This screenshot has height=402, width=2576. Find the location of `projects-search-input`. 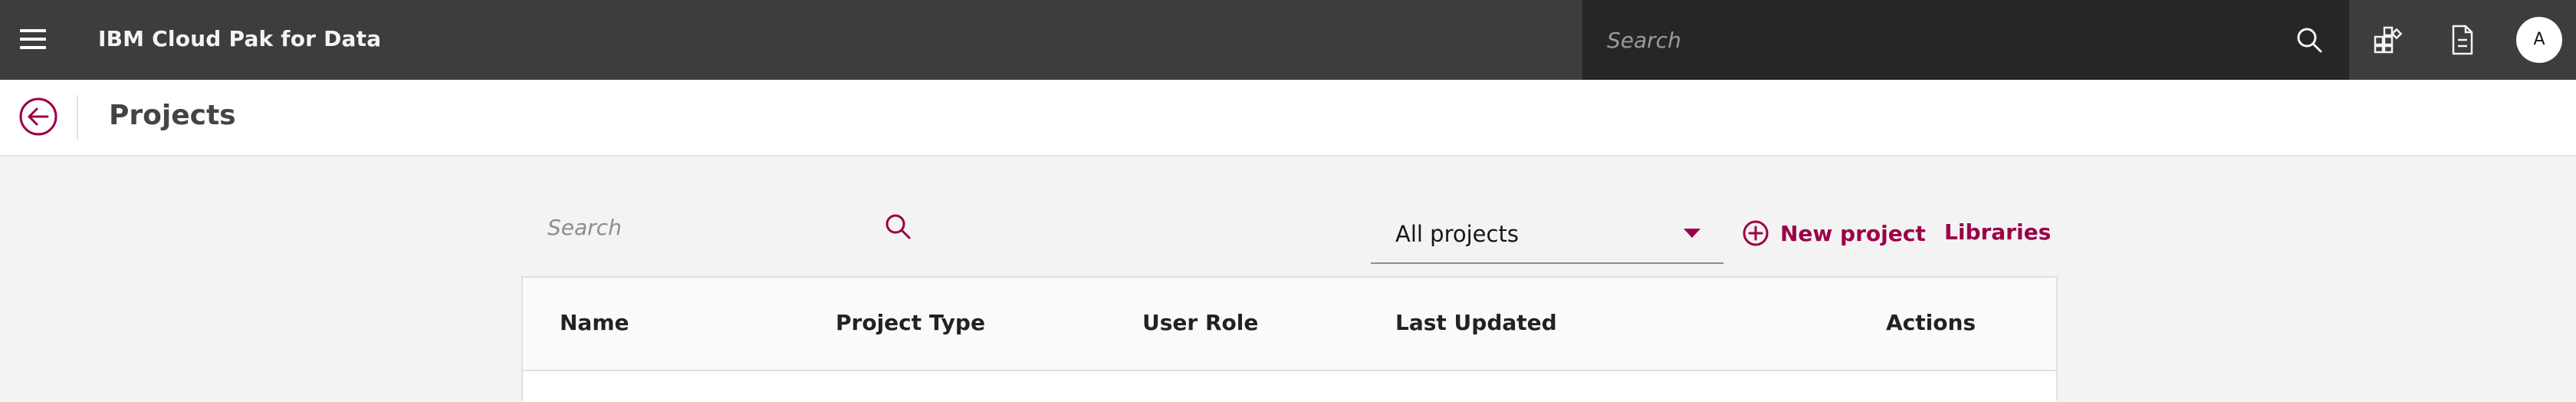

projects-search-input is located at coordinates (709, 227).